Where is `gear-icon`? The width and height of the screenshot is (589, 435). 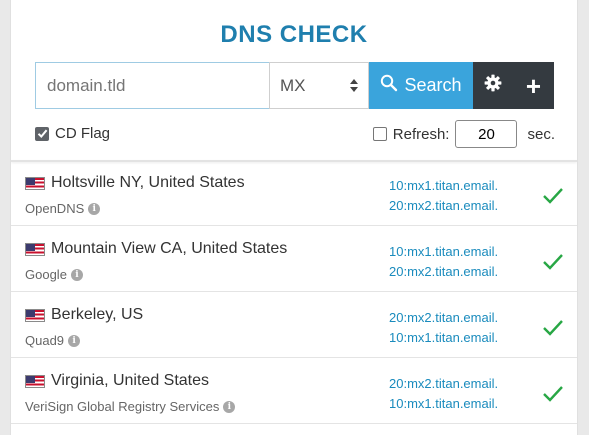 gear-icon is located at coordinates (493, 85).